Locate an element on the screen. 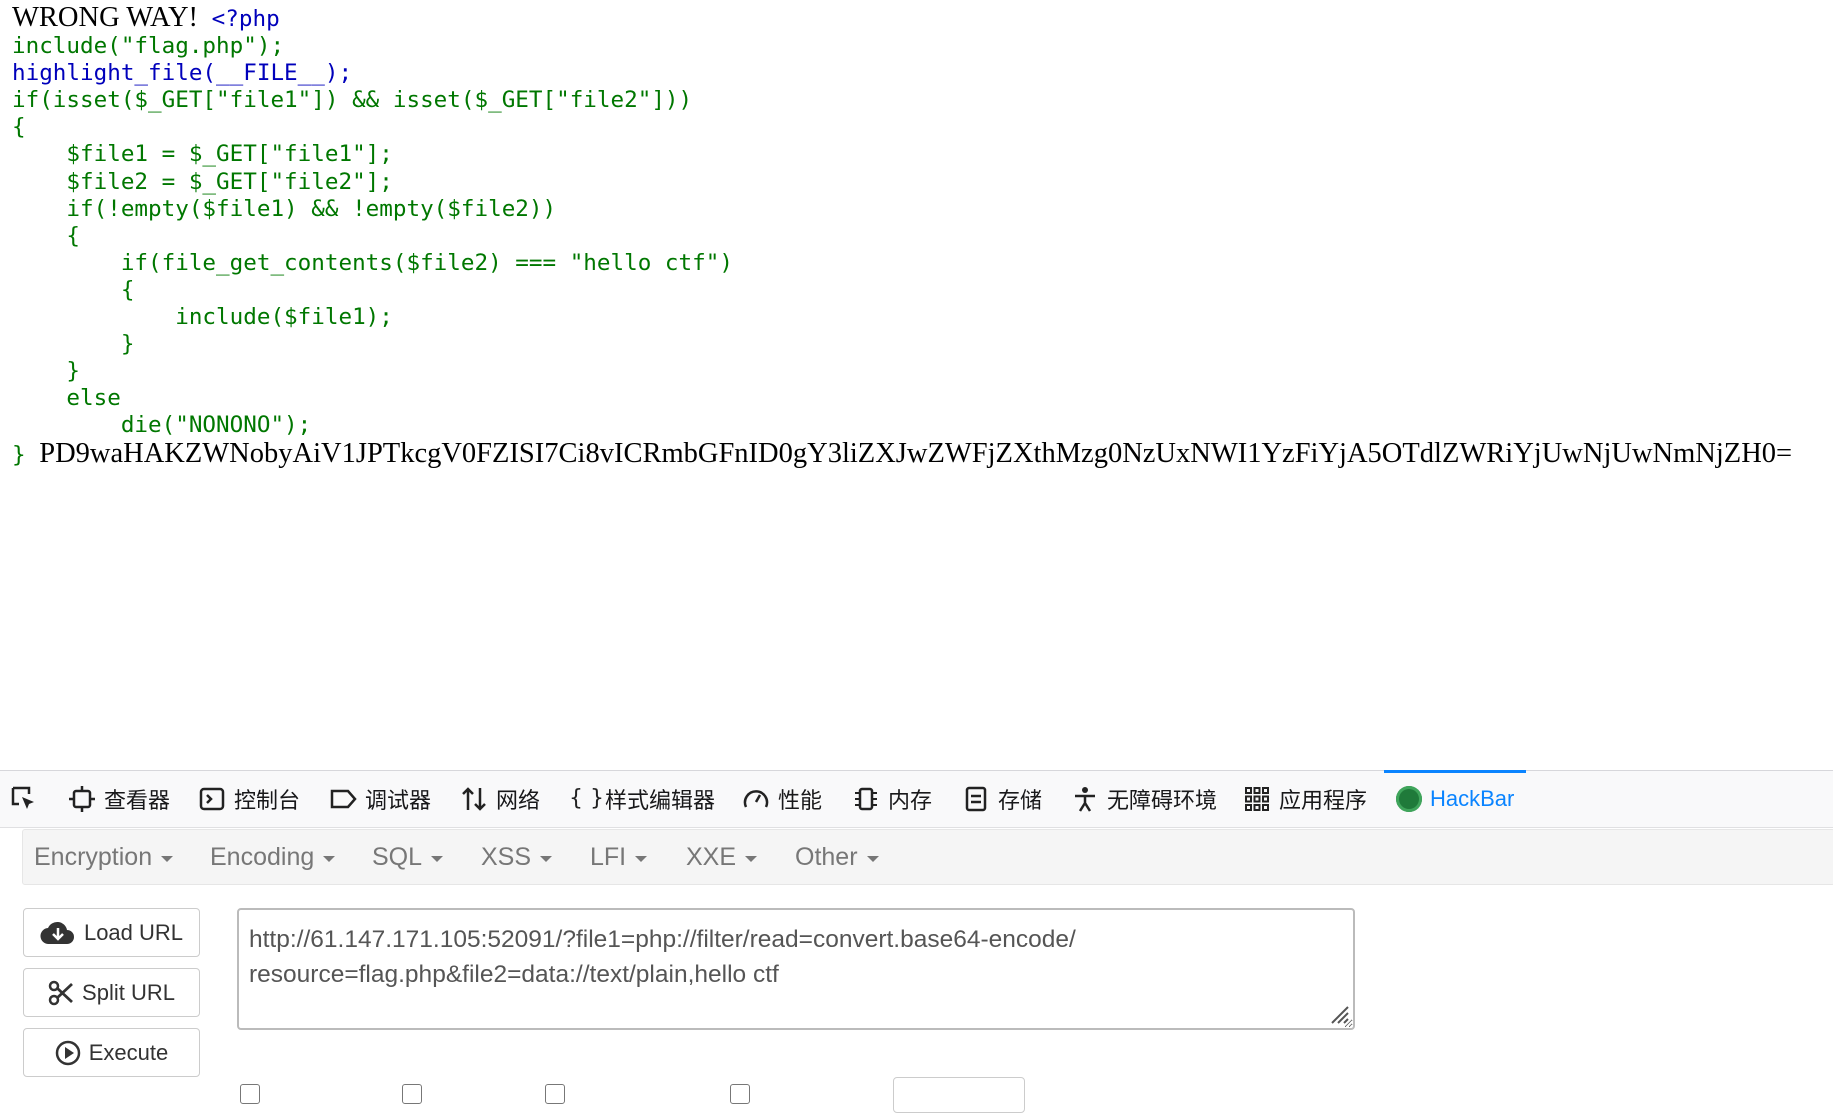 Image resolution: width=1833 pixels, height=1113 pixels. menu-other: Other is located at coordinates (837, 857).